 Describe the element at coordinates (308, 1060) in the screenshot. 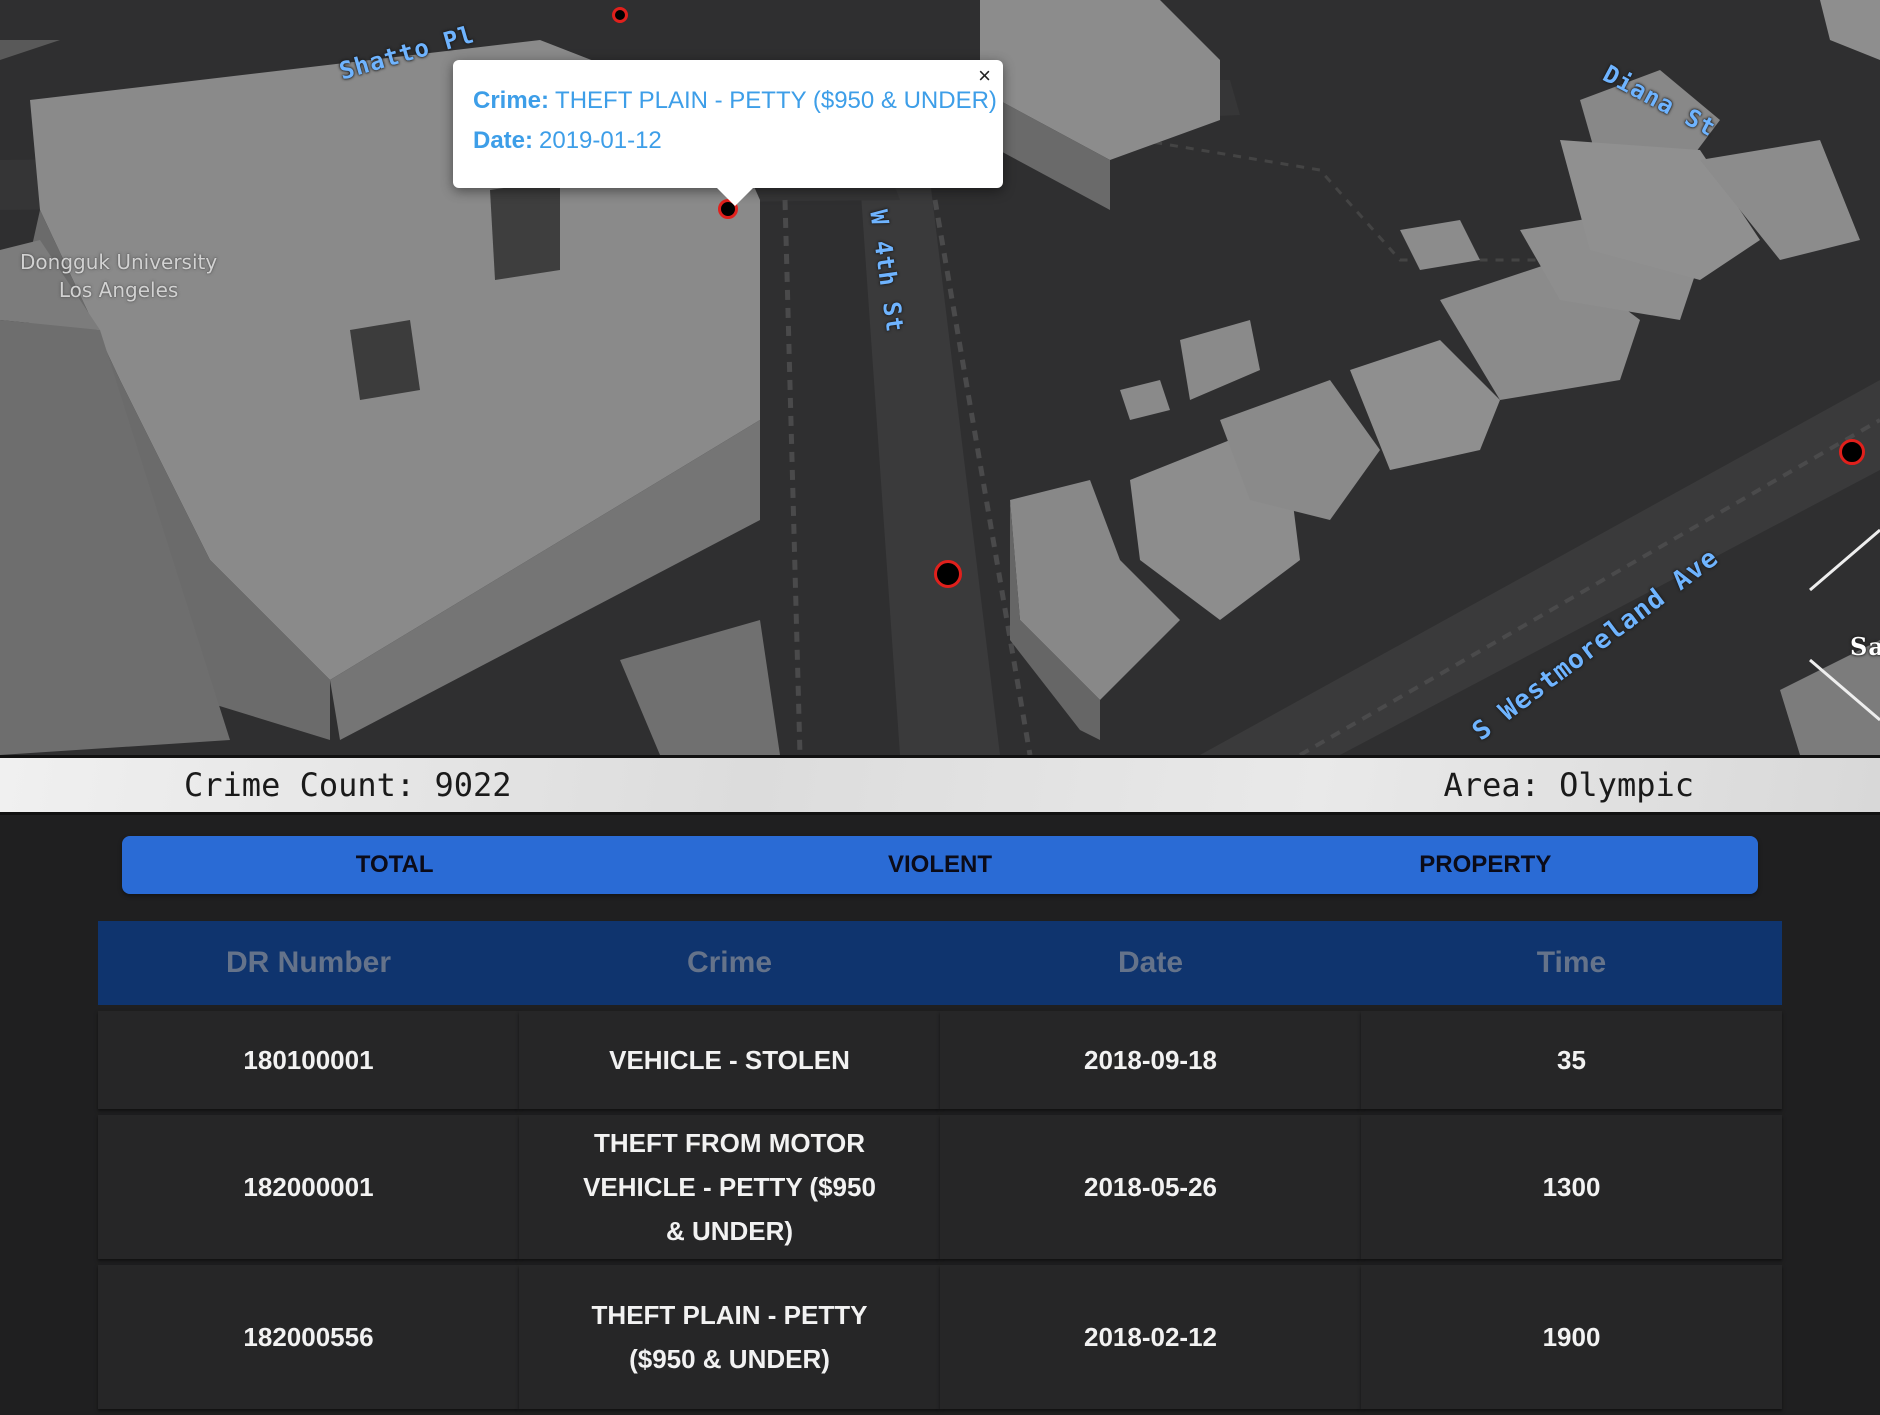

I see `cell-dr-number: 180100001` at that location.